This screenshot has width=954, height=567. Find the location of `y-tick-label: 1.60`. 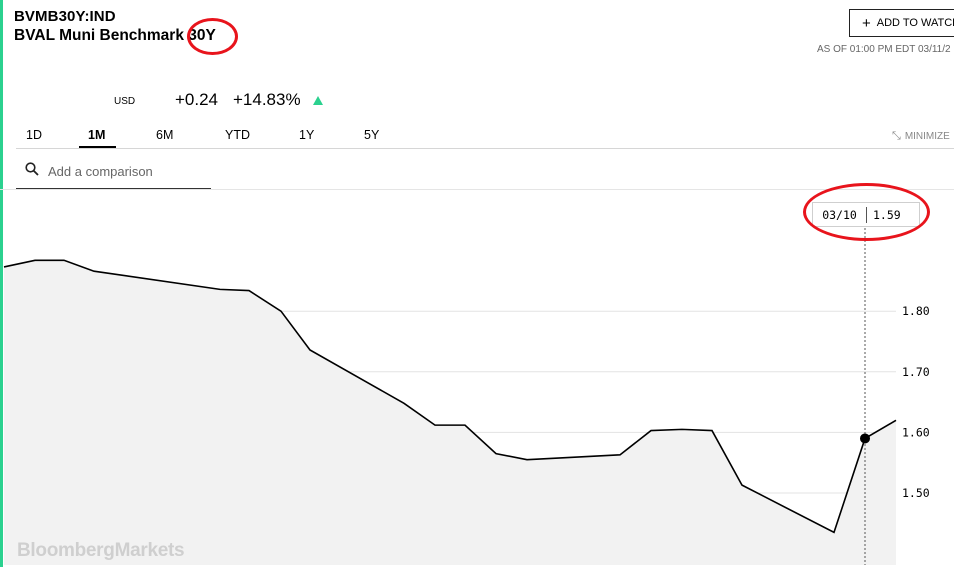

y-tick-label: 1.60 is located at coordinates (916, 432).